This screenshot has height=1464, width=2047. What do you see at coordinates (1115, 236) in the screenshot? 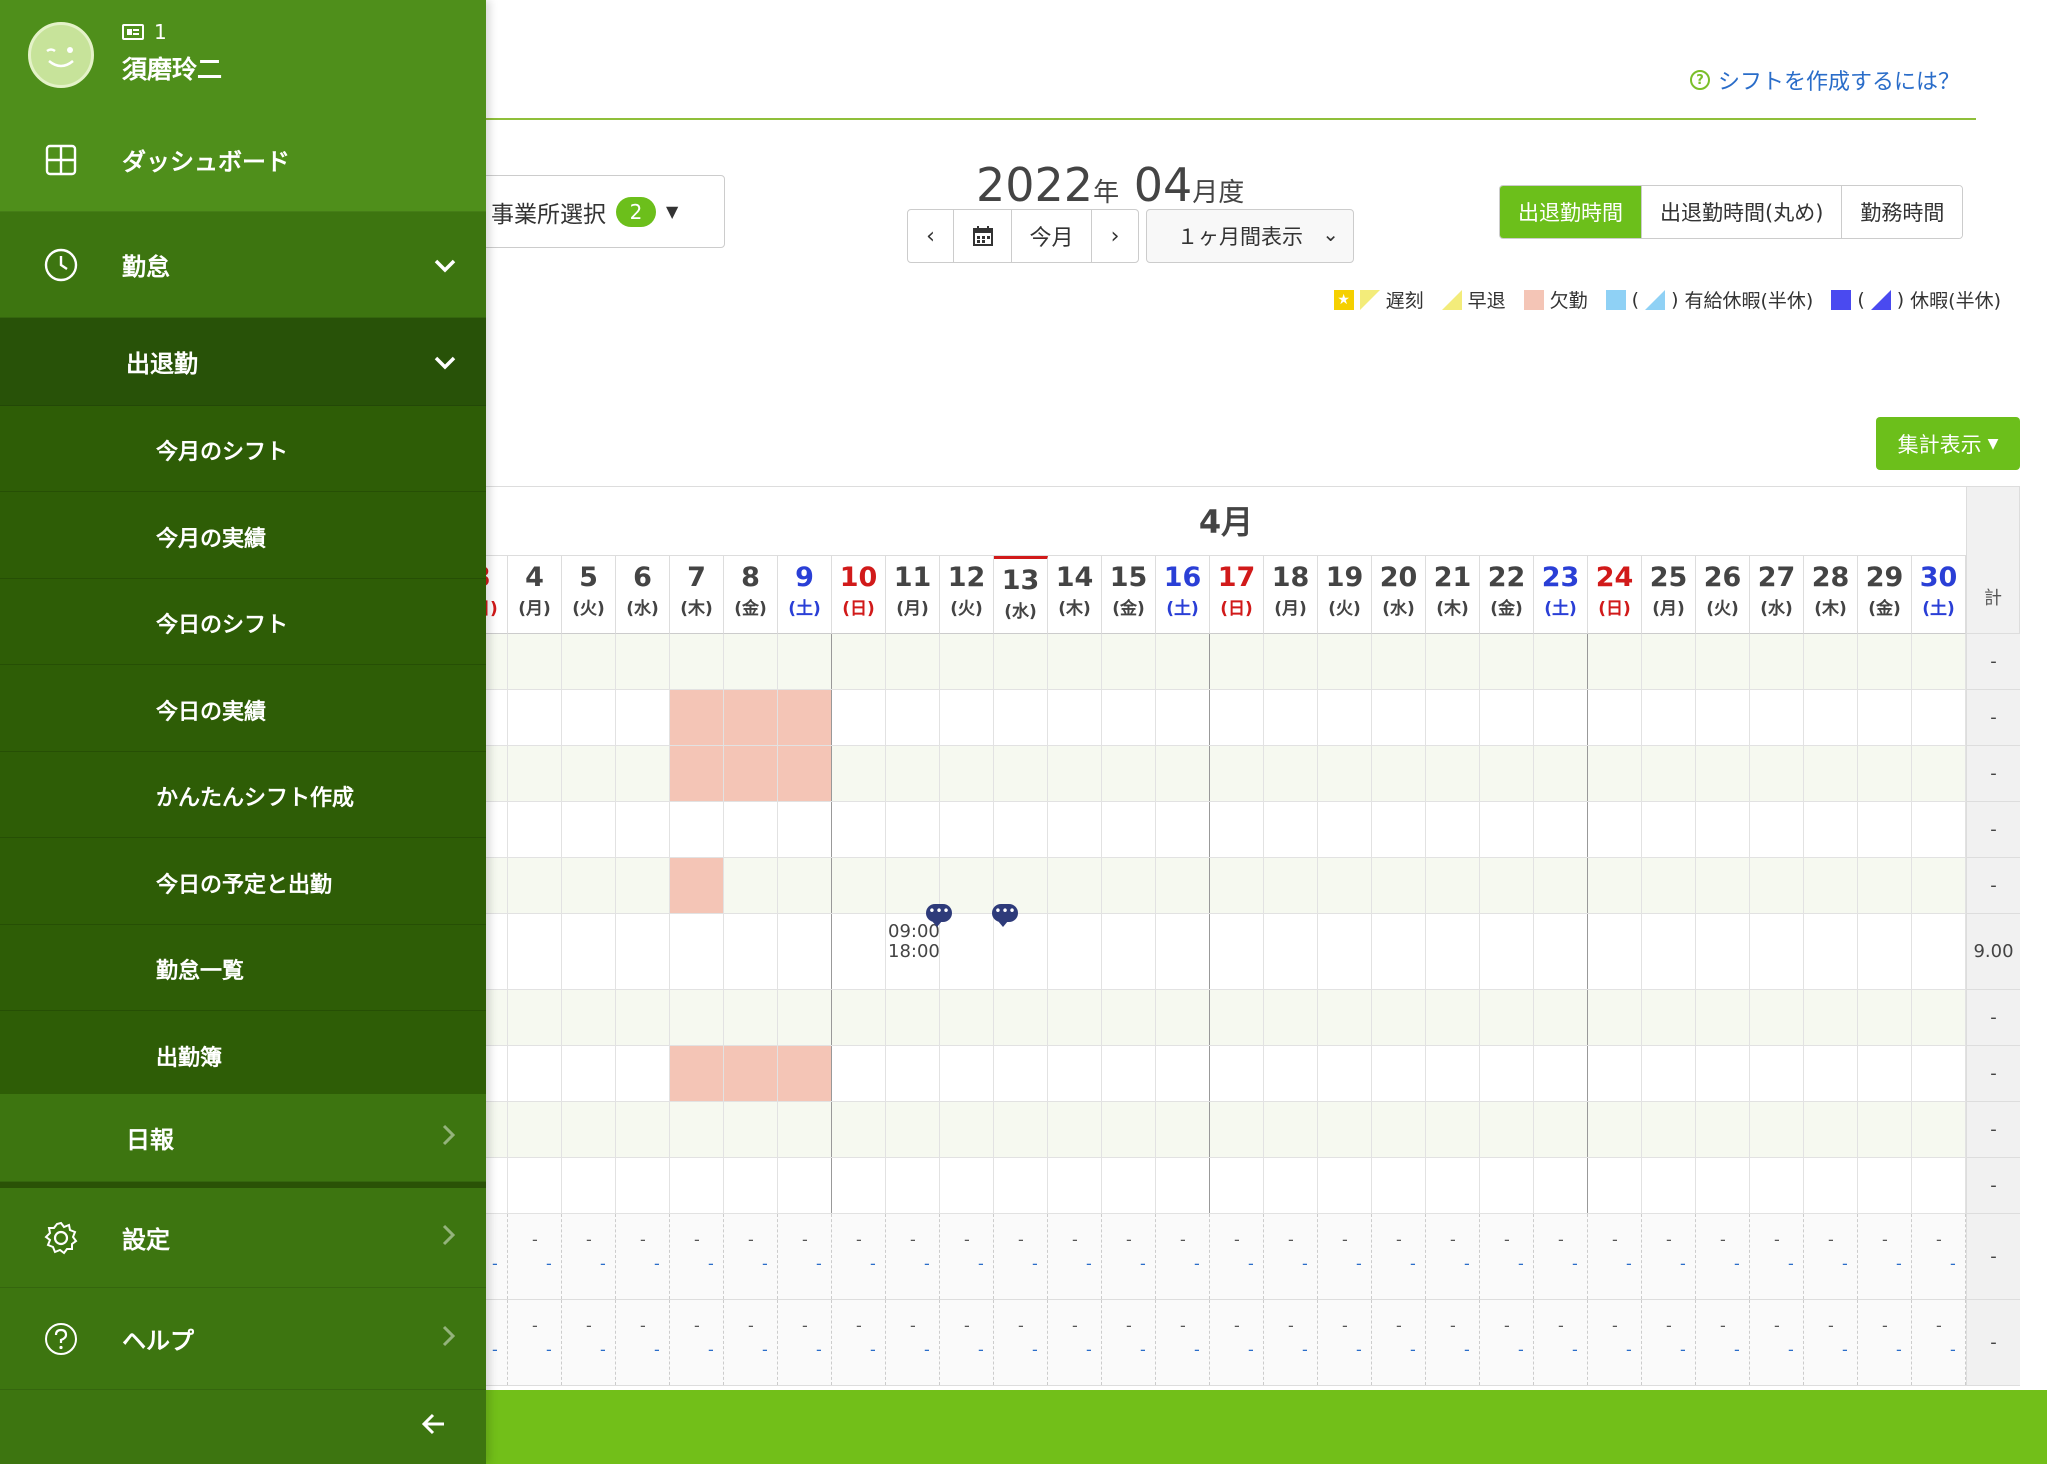
I see `next-month-button: ›` at bounding box center [1115, 236].